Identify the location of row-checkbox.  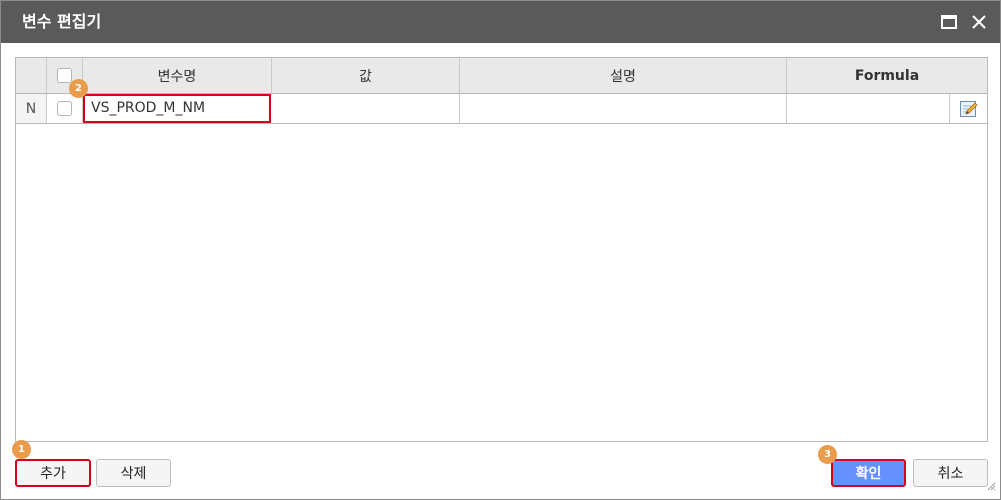
(64, 108).